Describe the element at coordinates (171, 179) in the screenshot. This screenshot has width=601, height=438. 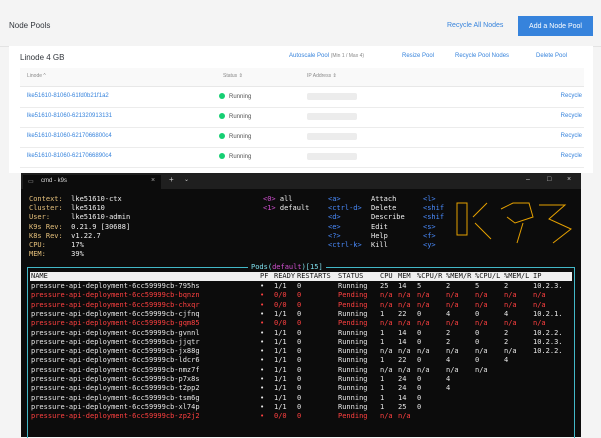
I see `new-tab-icon: +` at that location.